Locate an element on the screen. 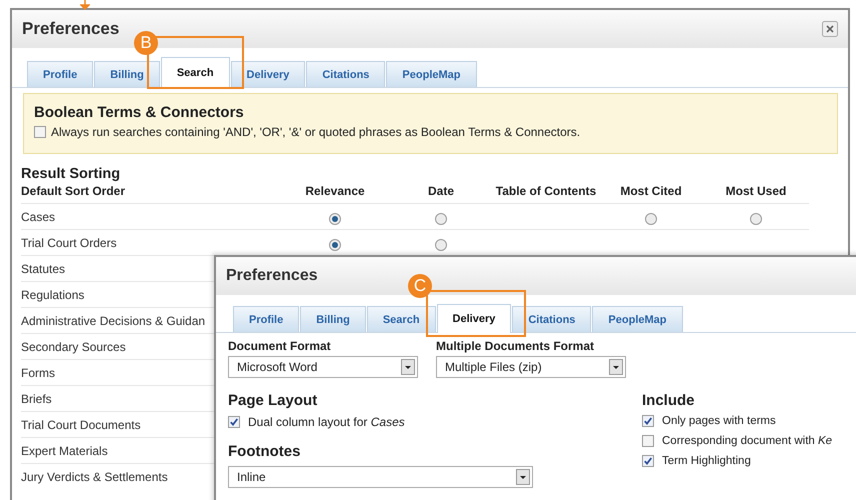 The image size is (856, 500). checkbox-label: Term Highlighting is located at coordinates (706, 461).